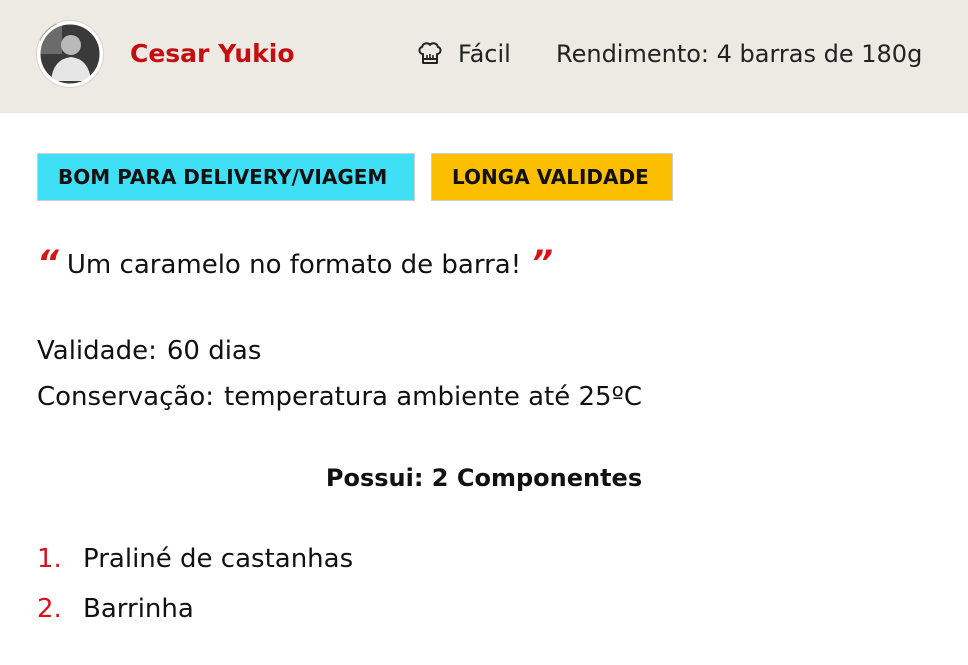 The image size is (968, 665). What do you see at coordinates (218, 559) in the screenshot?
I see `list-item-name: Praliné de castanhas` at bounding box center [218, 559].